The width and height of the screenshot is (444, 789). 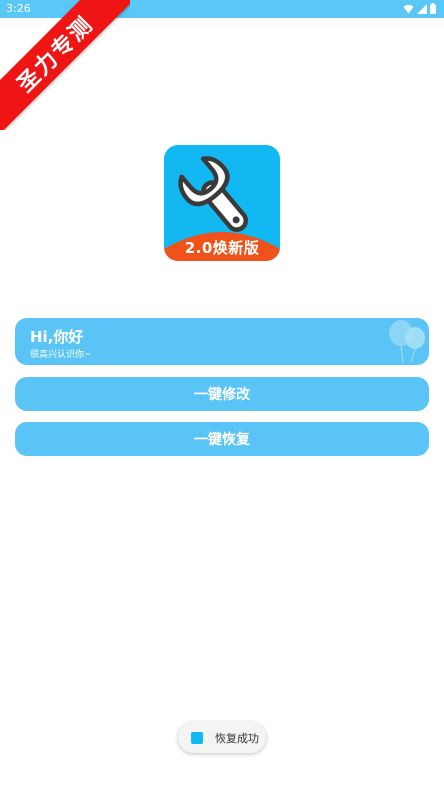 I want to click on toast: 恢复成功, so click(x=222, y=737).